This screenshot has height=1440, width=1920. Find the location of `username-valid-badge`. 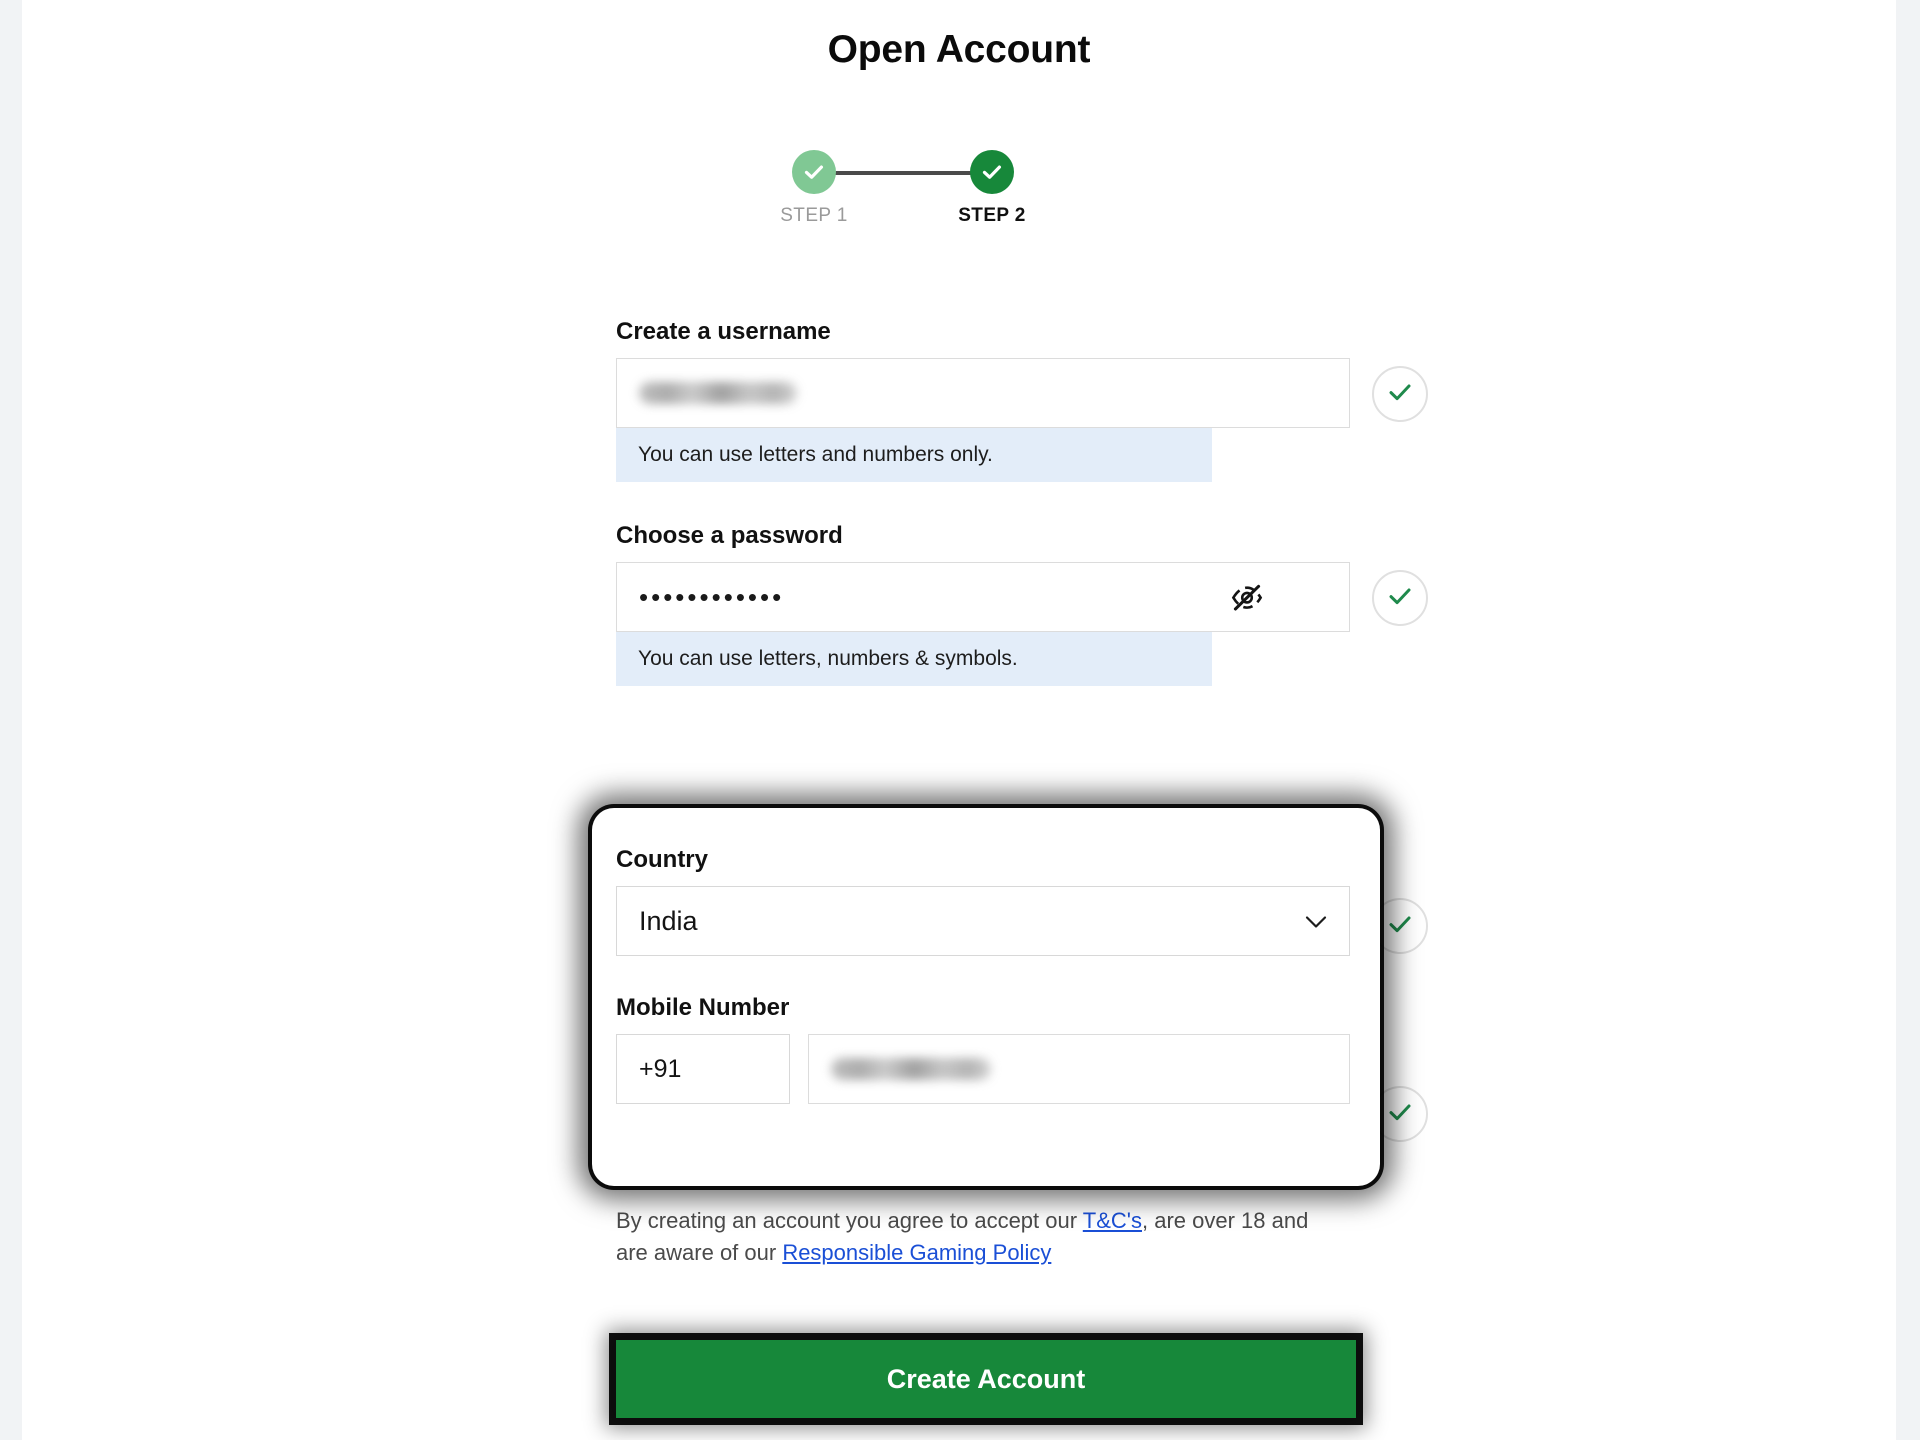

username-valid-badge is located at coordinates (1400, 394).